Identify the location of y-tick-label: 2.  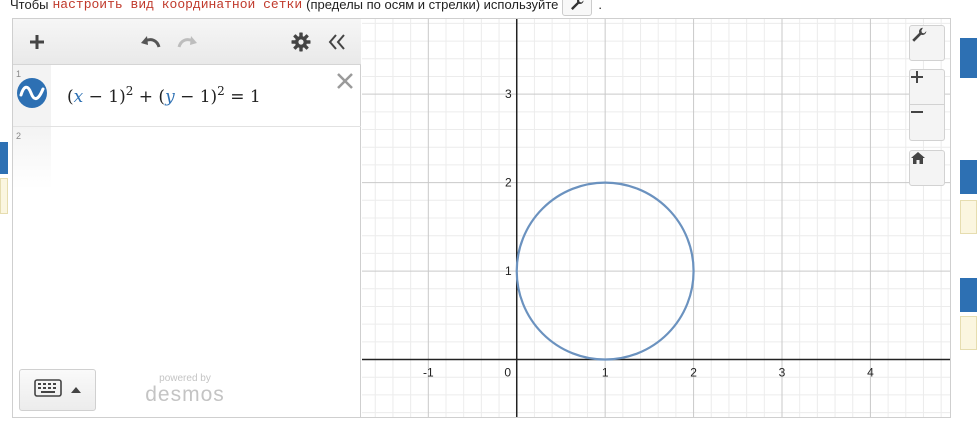
(508, 183).